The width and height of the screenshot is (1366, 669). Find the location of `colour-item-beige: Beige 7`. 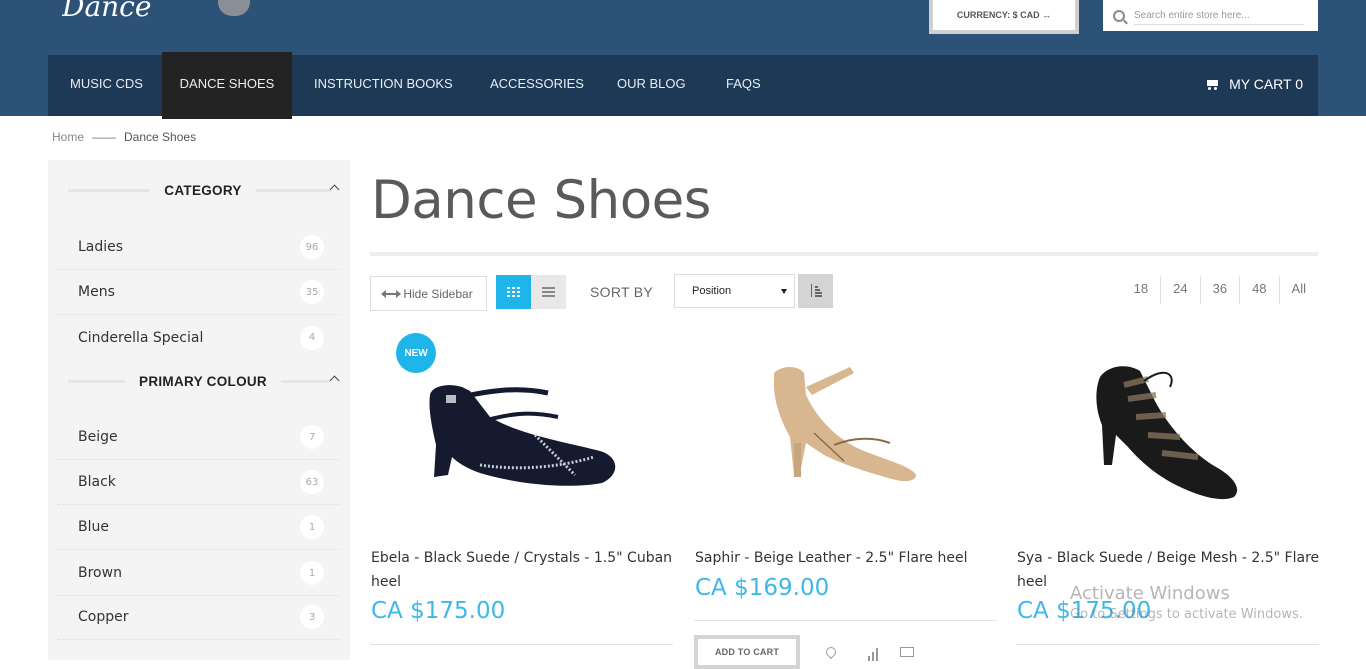

colour-item-beige: Beige 7 is located at coordinates (199, 437).